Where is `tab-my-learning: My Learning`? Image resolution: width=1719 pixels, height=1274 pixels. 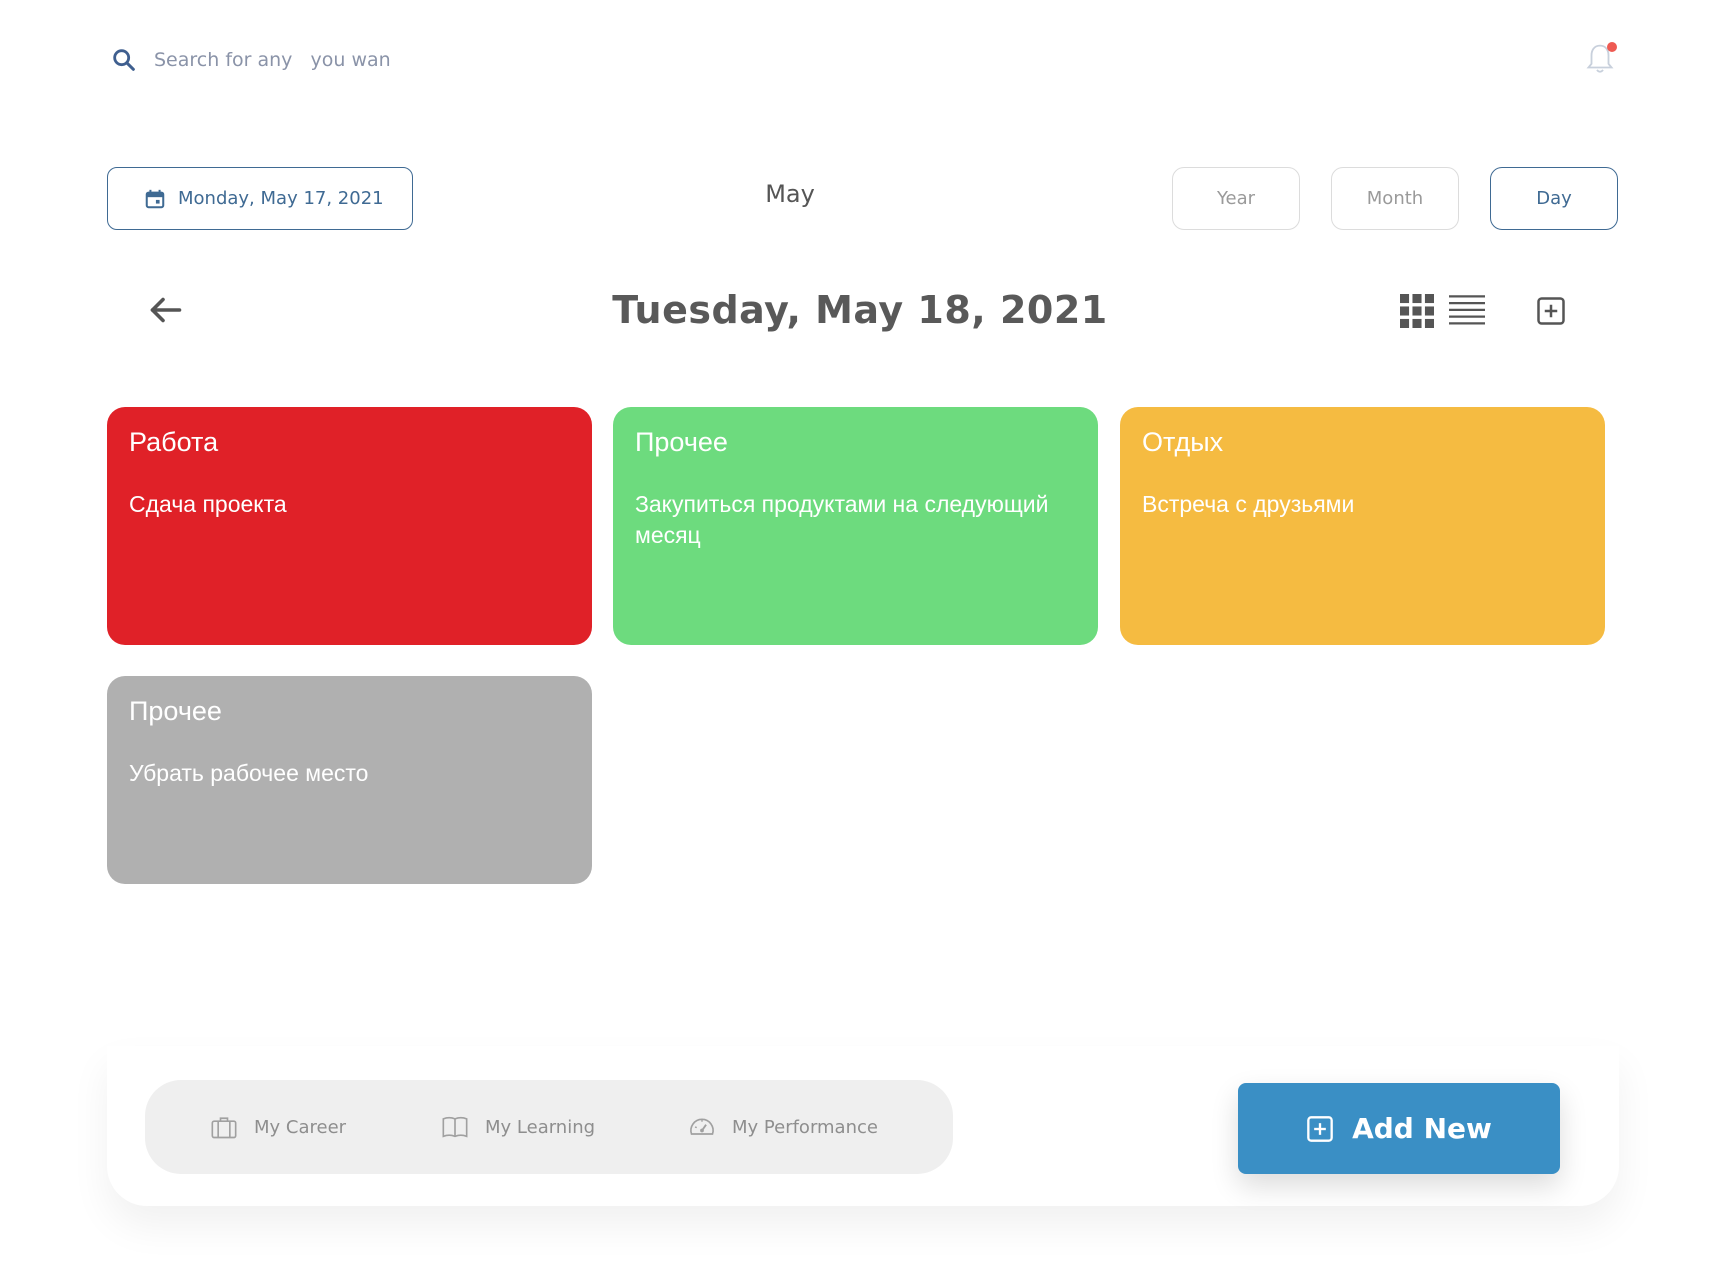
tab-my-learning: My Learning is located at coordinates (518, 1127).